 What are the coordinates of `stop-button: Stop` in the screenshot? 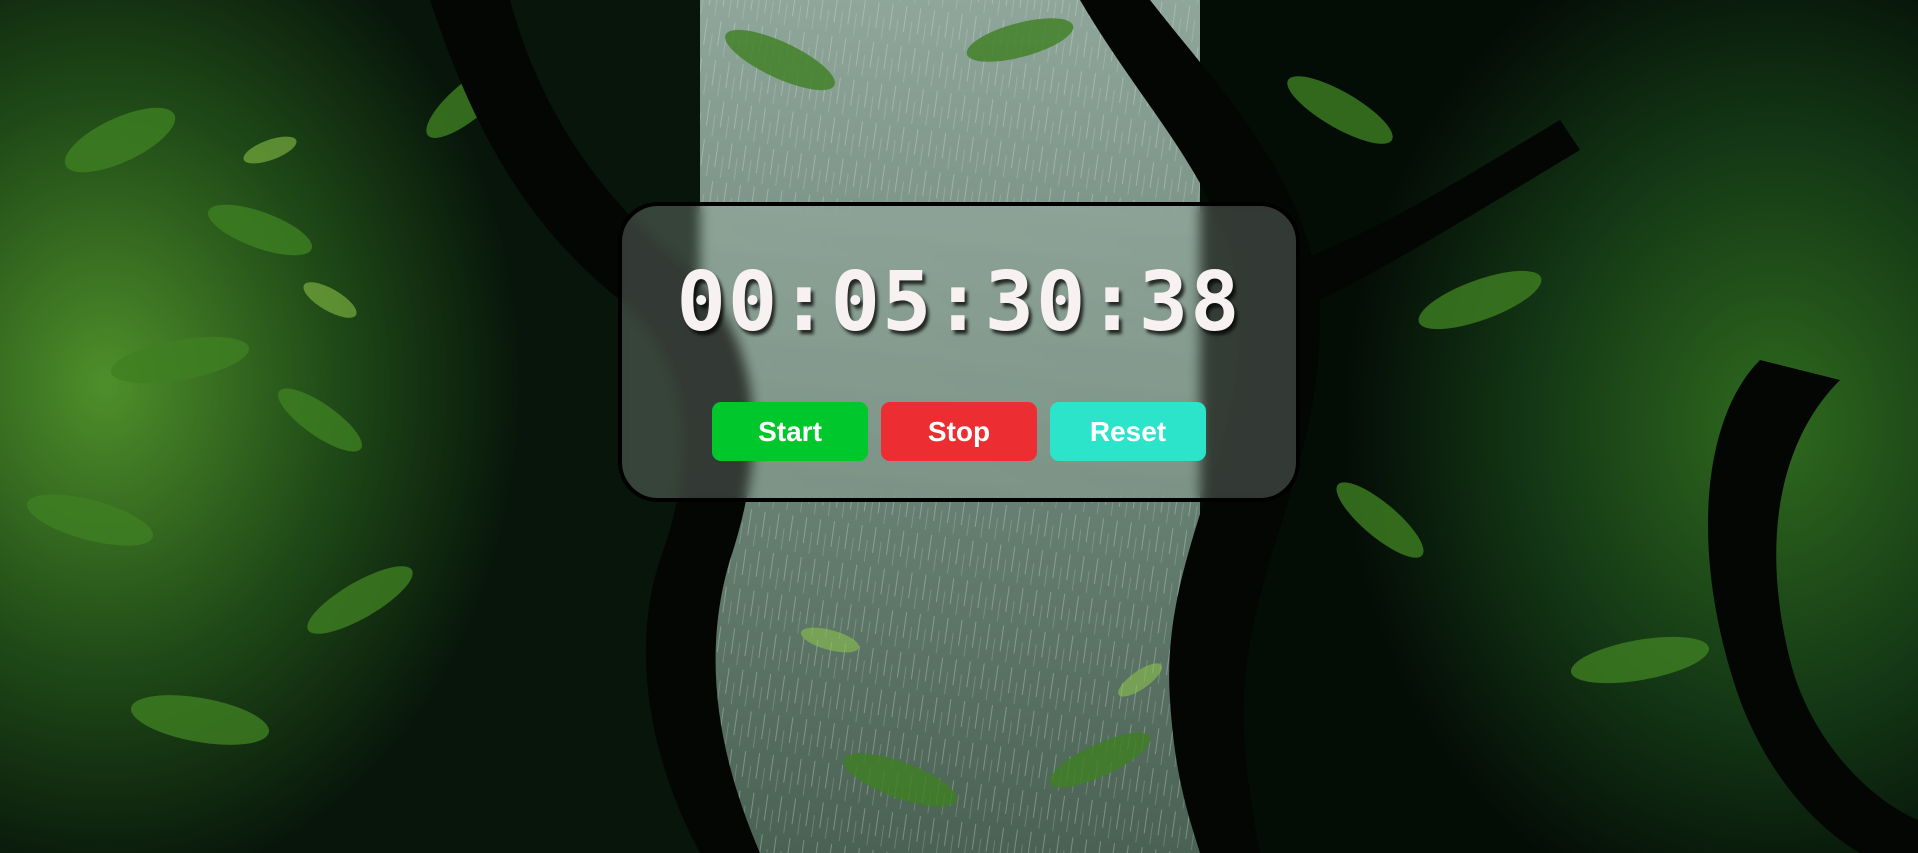 It's located at (959, 431).